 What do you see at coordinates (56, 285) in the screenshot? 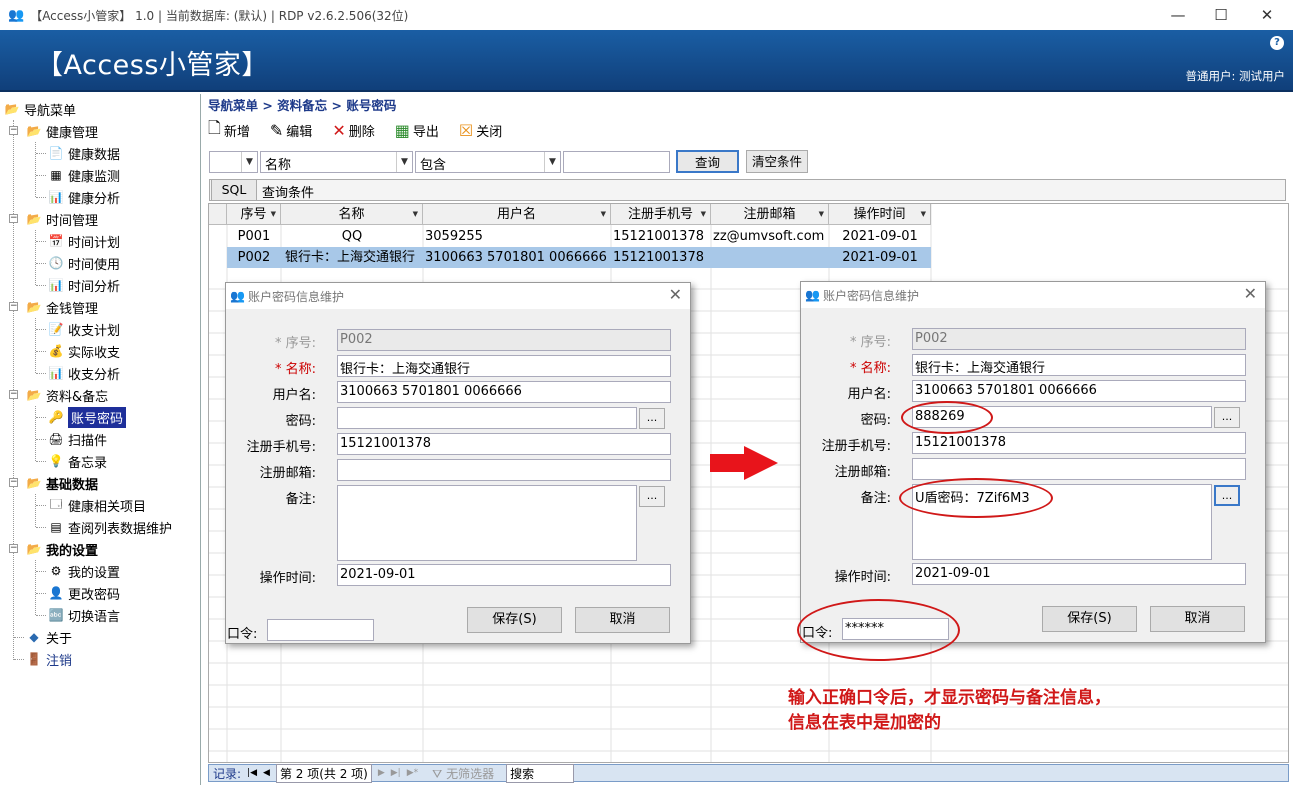
I see `bar-chart-icon: 📊` at bounding box center [56, 285].